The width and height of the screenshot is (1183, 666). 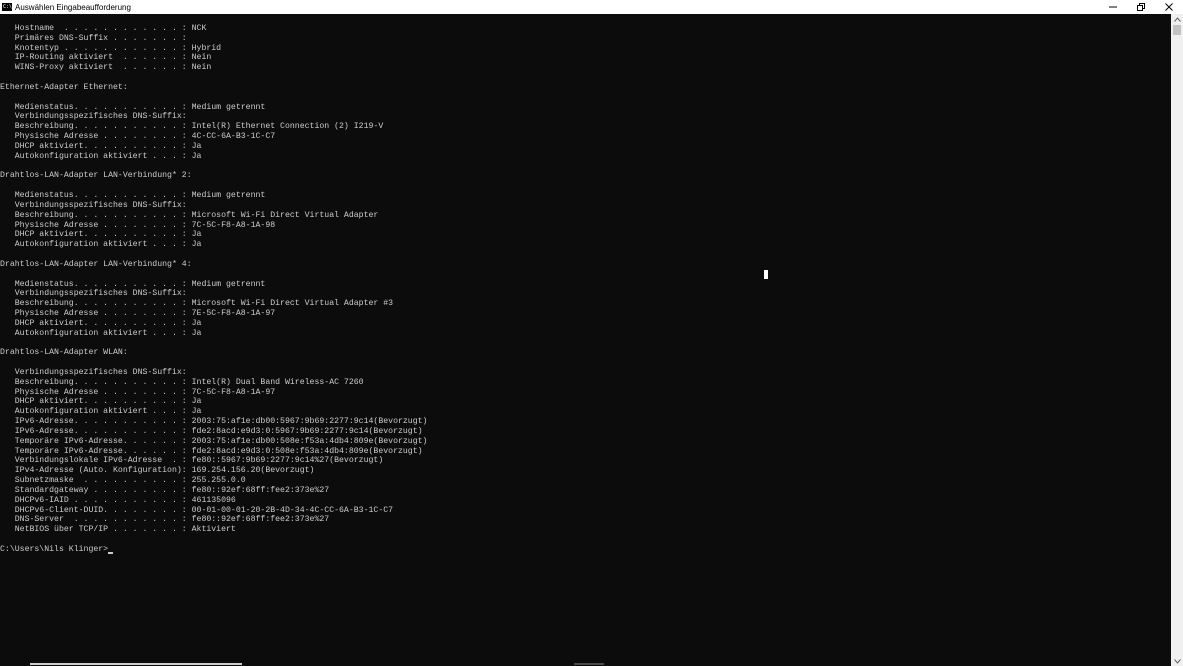 I want to click on text-caret, so click(x=111, y=552).